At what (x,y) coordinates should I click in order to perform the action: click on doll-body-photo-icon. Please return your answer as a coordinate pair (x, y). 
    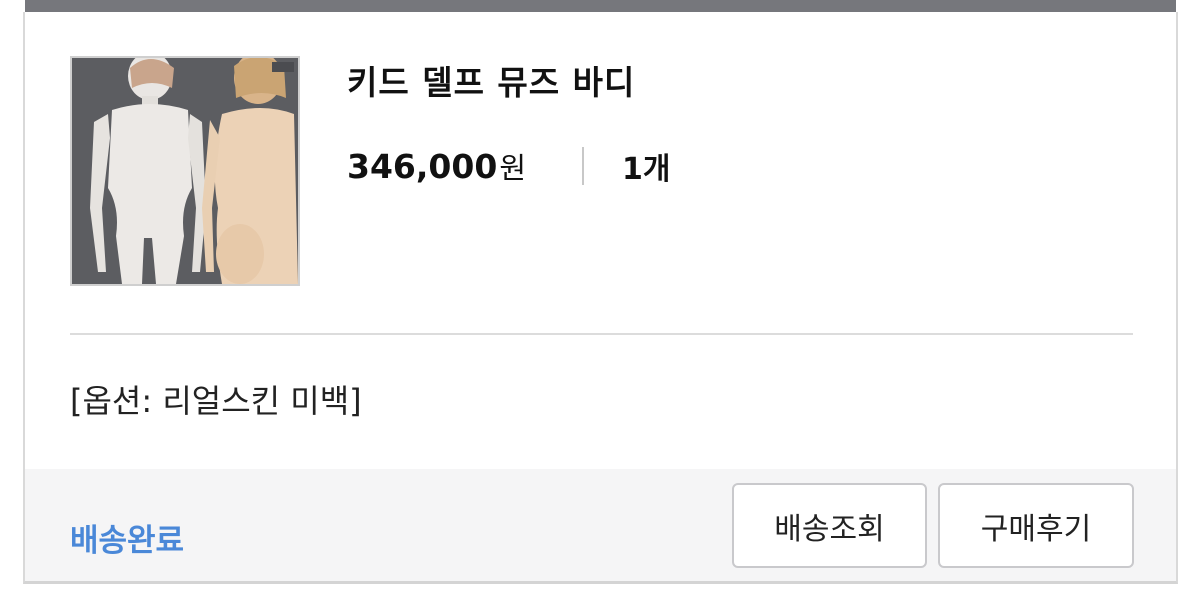
    Looking at the image, I should click on (185, 171).